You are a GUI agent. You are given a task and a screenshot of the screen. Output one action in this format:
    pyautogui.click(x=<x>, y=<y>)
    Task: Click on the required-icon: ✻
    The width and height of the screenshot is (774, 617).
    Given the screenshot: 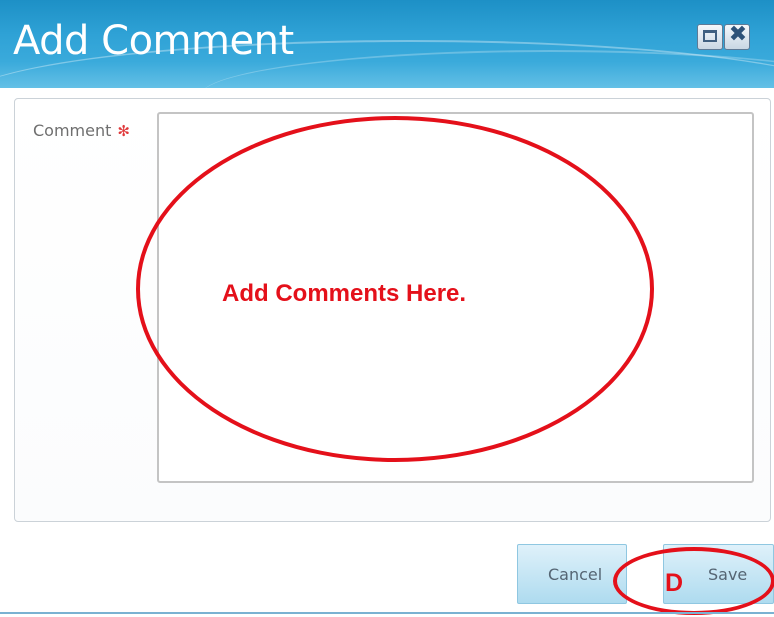 What is the action you would take?
    pyautogui.click(x=123, y=131)
    